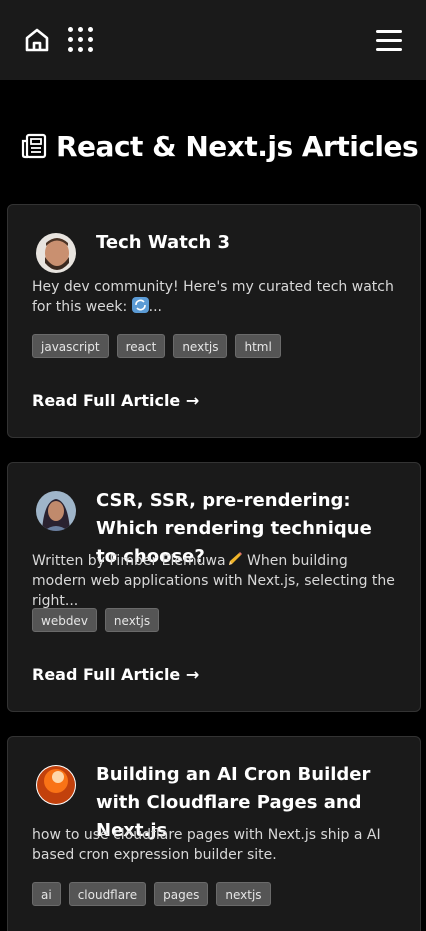 The height and width of the screenshot is (931, 426). I want to click on tag-html: html, so click(258, 346).